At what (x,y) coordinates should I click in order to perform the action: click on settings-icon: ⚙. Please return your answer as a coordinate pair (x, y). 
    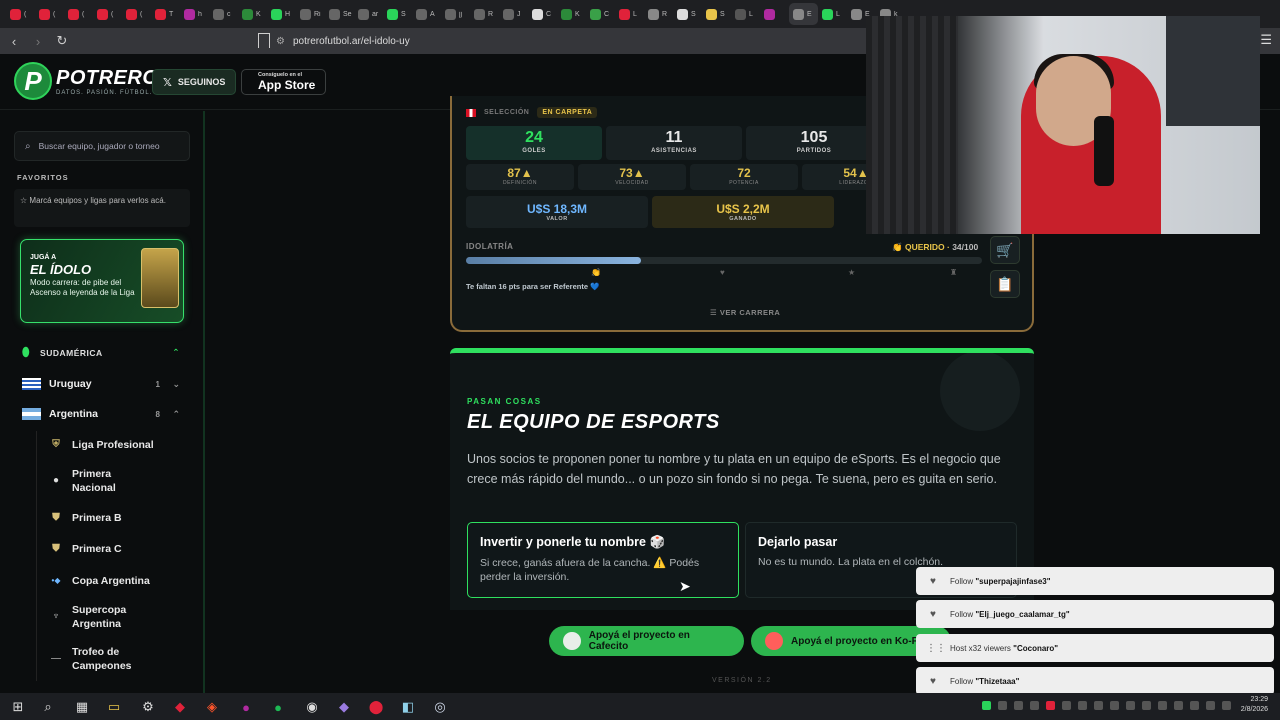
    Looking at the image, I should click on (148, 707).